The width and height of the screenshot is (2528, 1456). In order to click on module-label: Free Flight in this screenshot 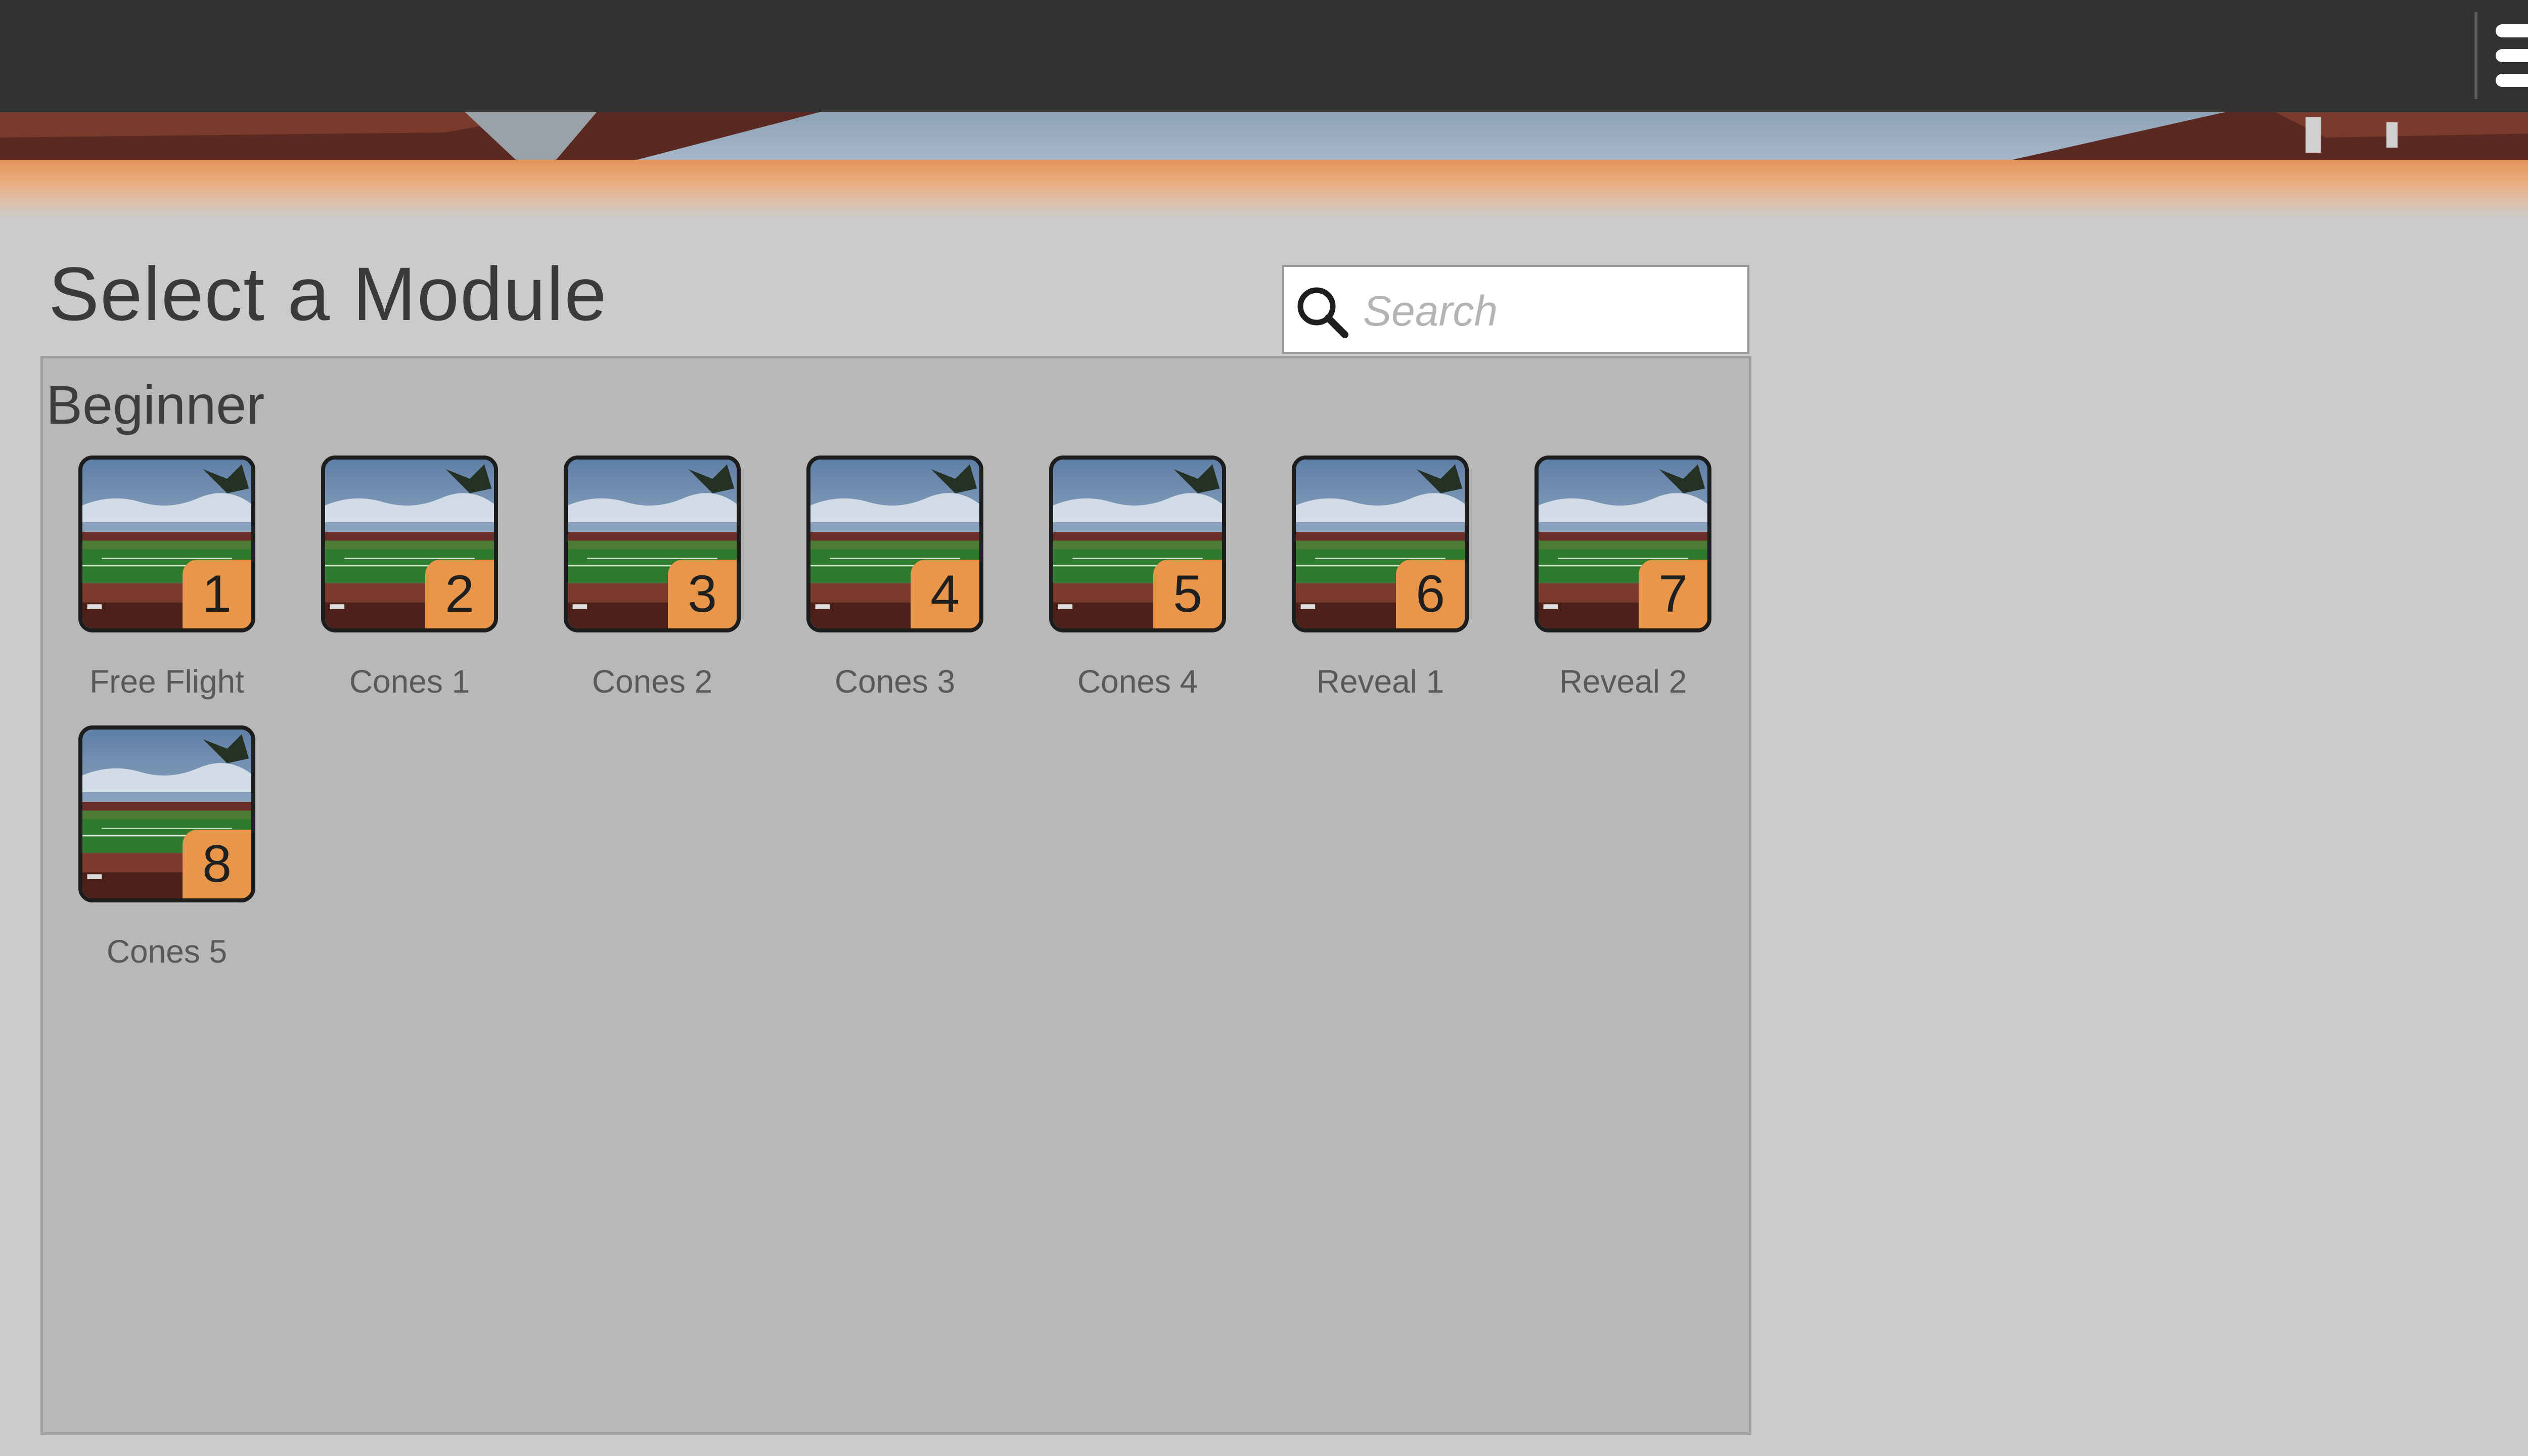, I will do `click(167, 681)`.